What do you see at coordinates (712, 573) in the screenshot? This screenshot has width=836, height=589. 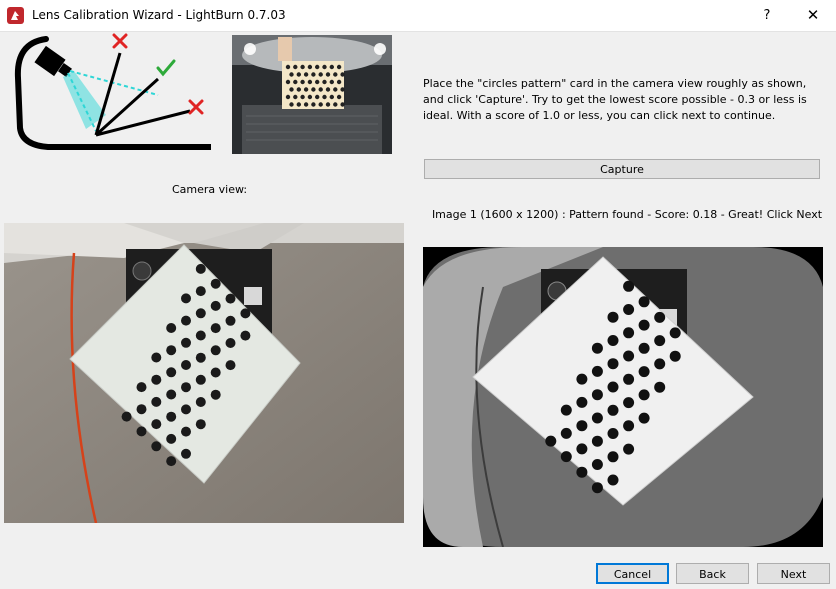 I see `back-button: Back` at bounding box center [712, 573].